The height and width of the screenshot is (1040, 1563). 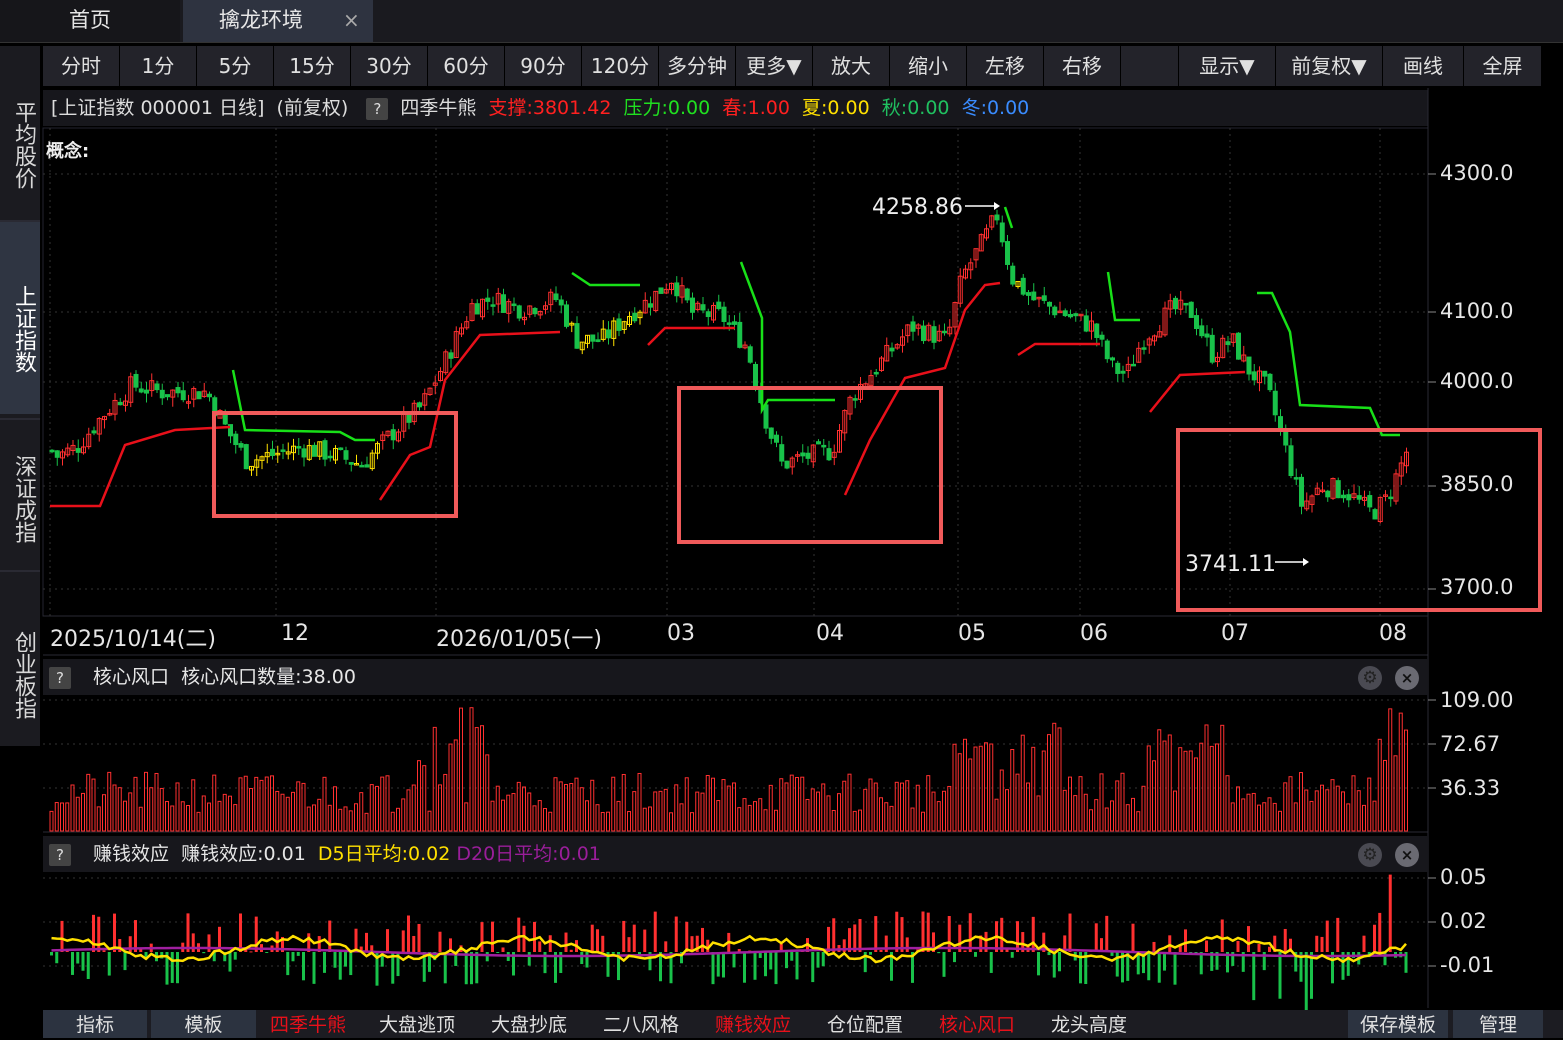 I want to click on bottom-tab-4: 大盘抄底, so click(x=529, y=1024).